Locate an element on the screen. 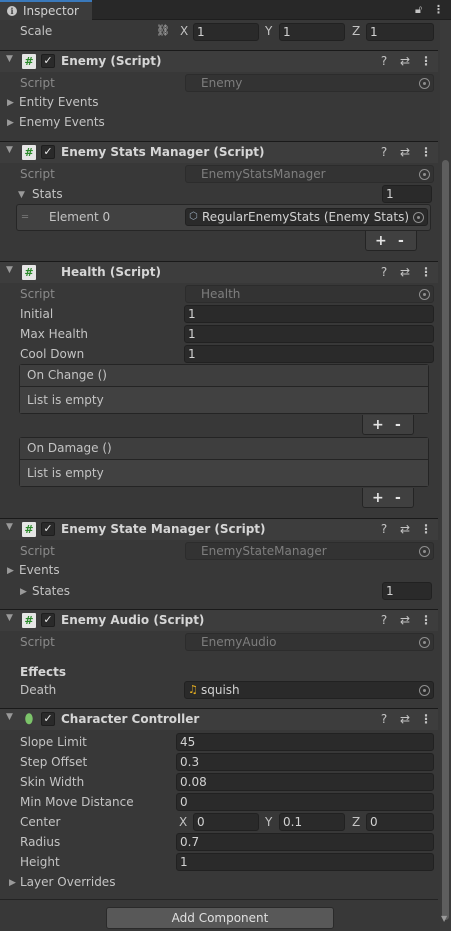  scrollbar-thumb is located at coordinates (445, 540).